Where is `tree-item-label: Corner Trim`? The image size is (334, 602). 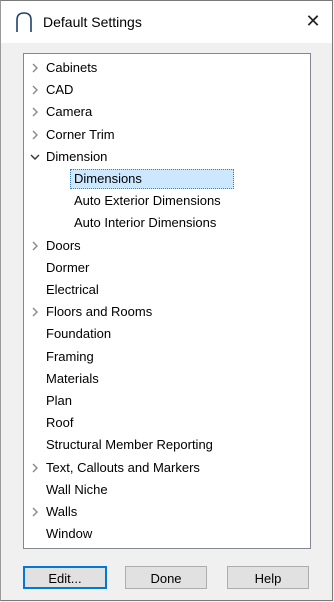
tree-item-label: Corner Trim is located at coordinates (80, 134).